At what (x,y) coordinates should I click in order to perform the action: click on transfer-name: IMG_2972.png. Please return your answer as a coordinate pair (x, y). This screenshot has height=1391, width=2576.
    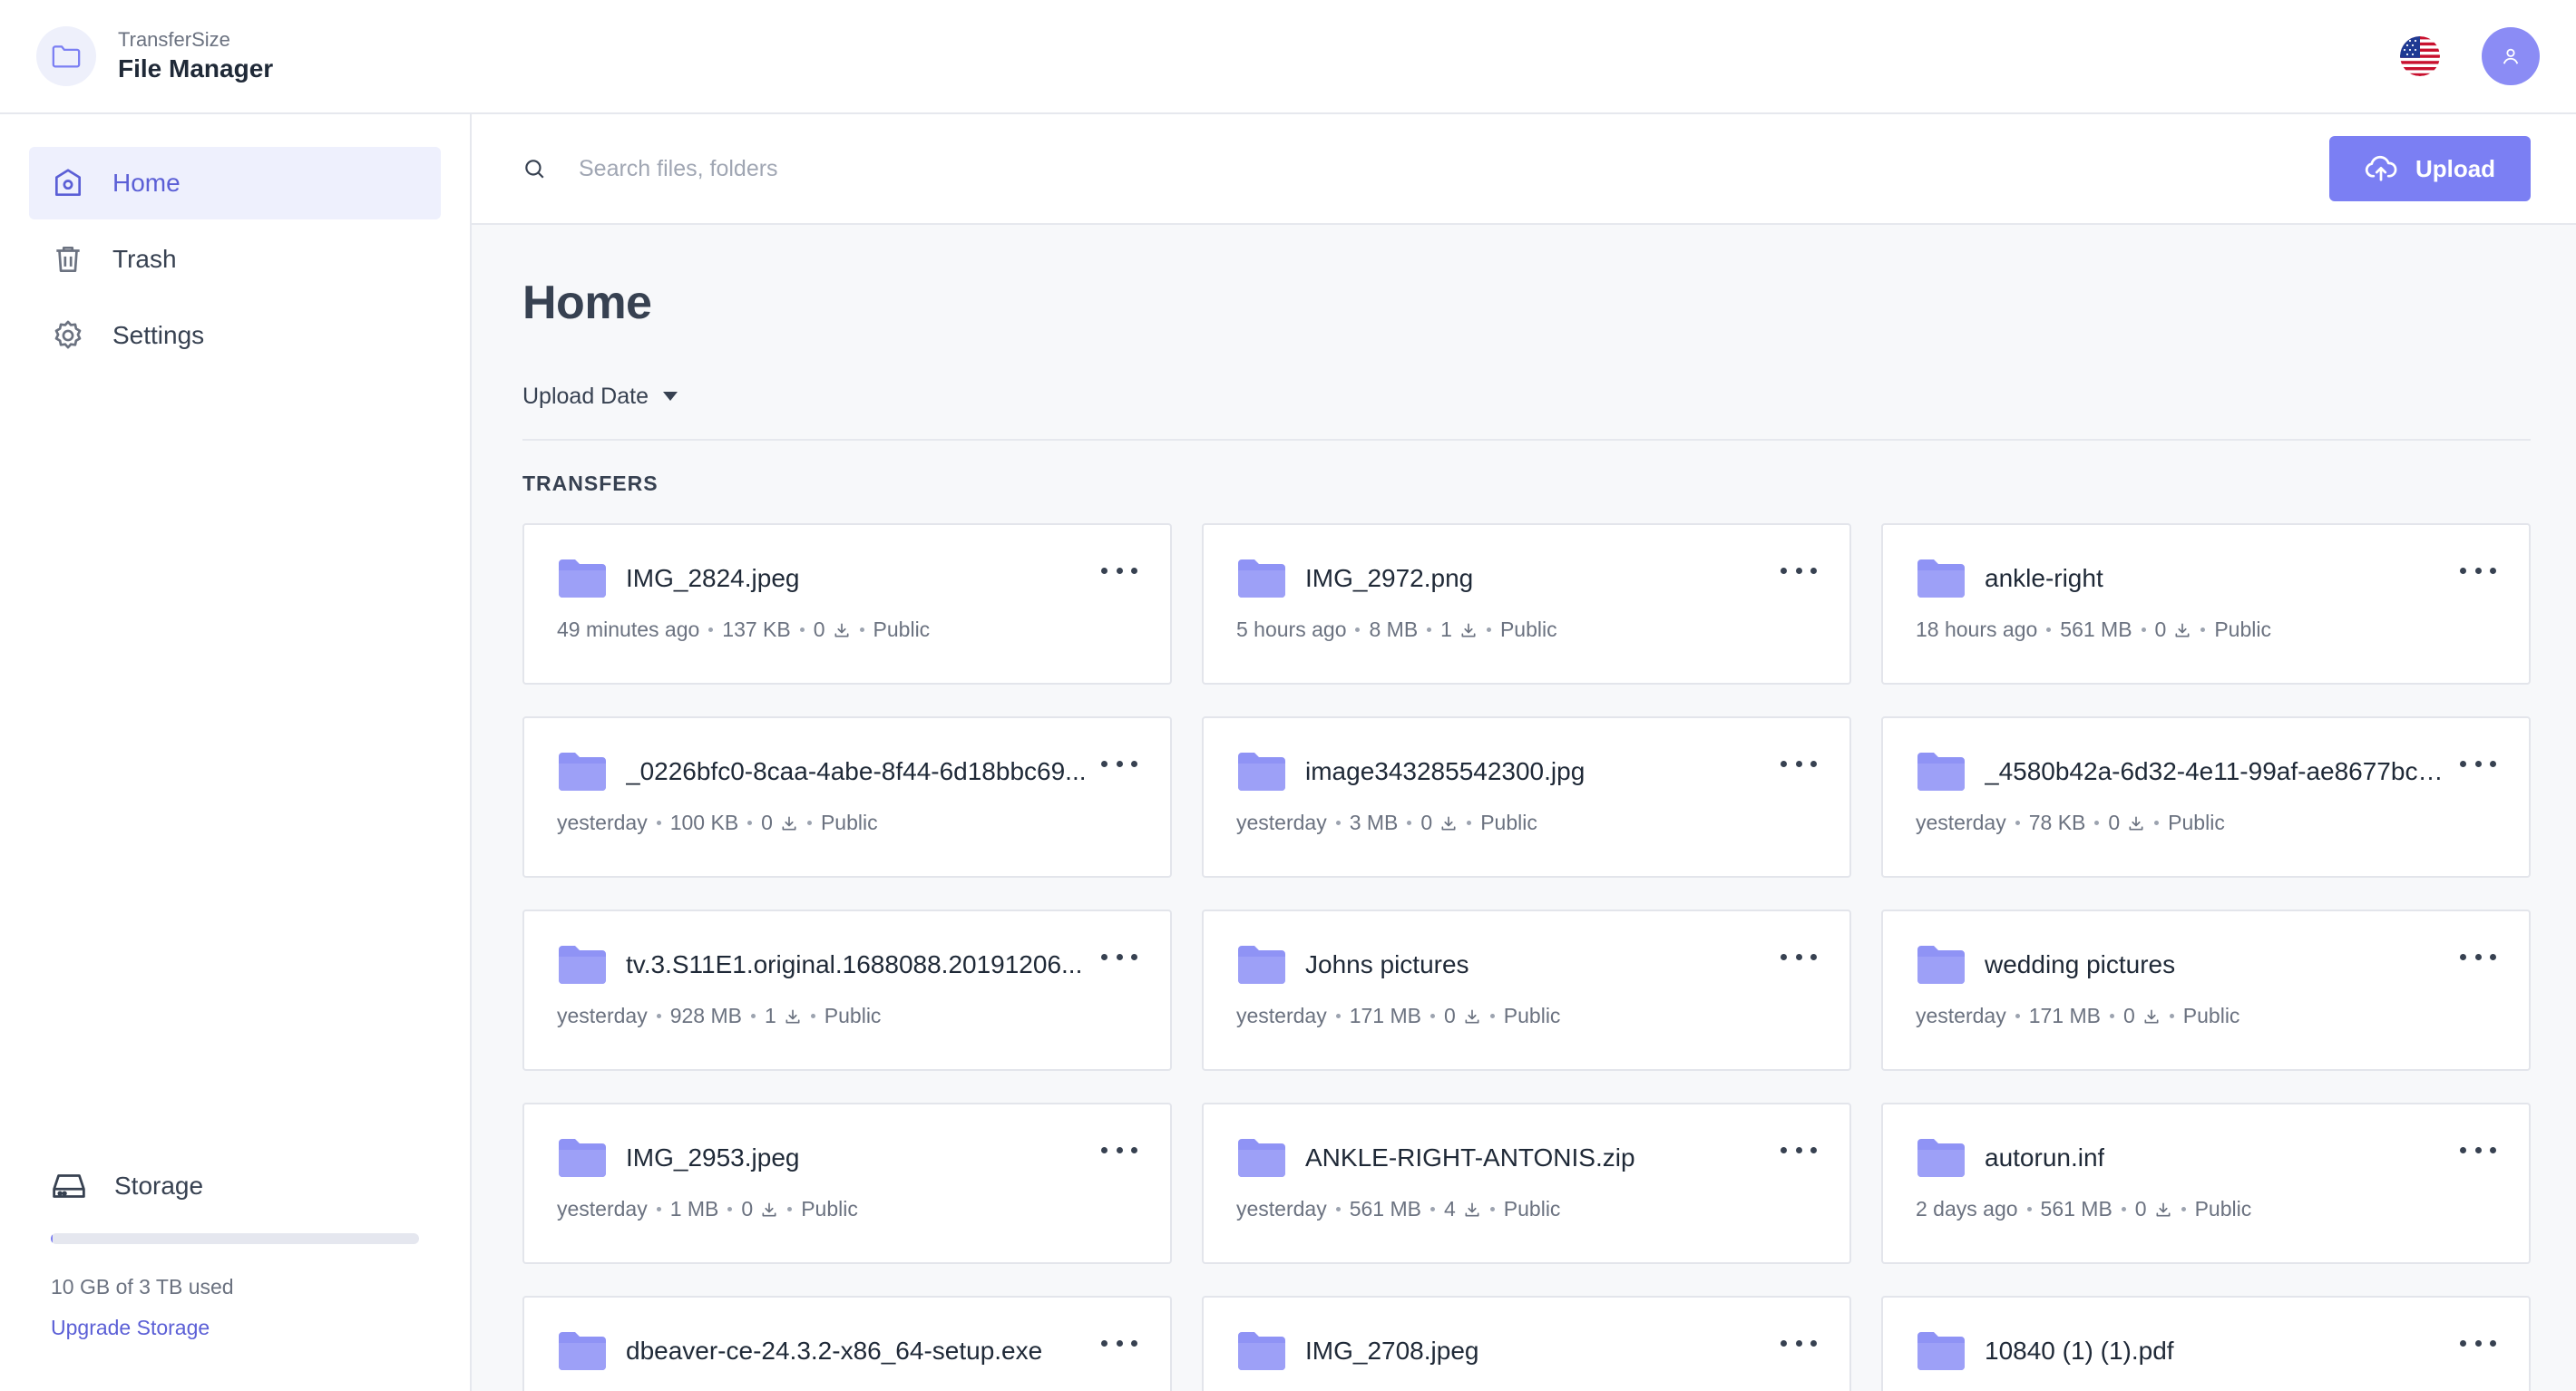
    Looking at the image, I should click on (1389, 578).